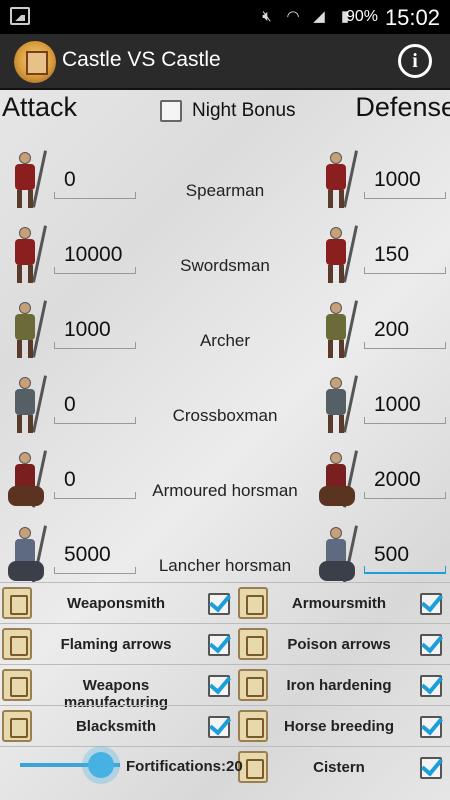 This screenshot has height=800, width=450. I want to click on wifi-icon: ◠, so click(293, 16).